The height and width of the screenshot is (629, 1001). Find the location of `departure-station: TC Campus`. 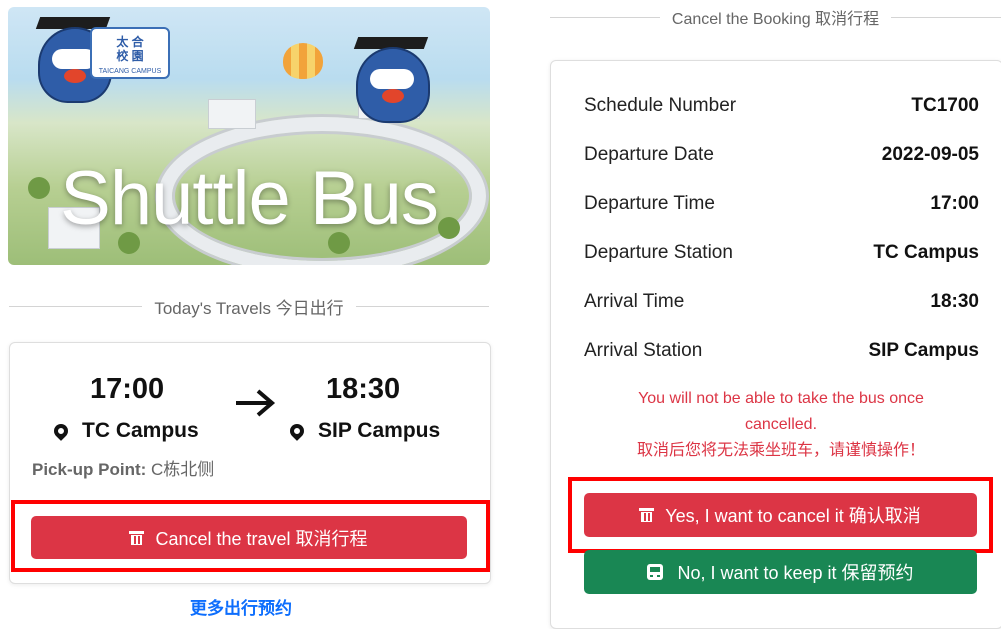

departure-station: TC Campus is located at coordinates (125, 431).